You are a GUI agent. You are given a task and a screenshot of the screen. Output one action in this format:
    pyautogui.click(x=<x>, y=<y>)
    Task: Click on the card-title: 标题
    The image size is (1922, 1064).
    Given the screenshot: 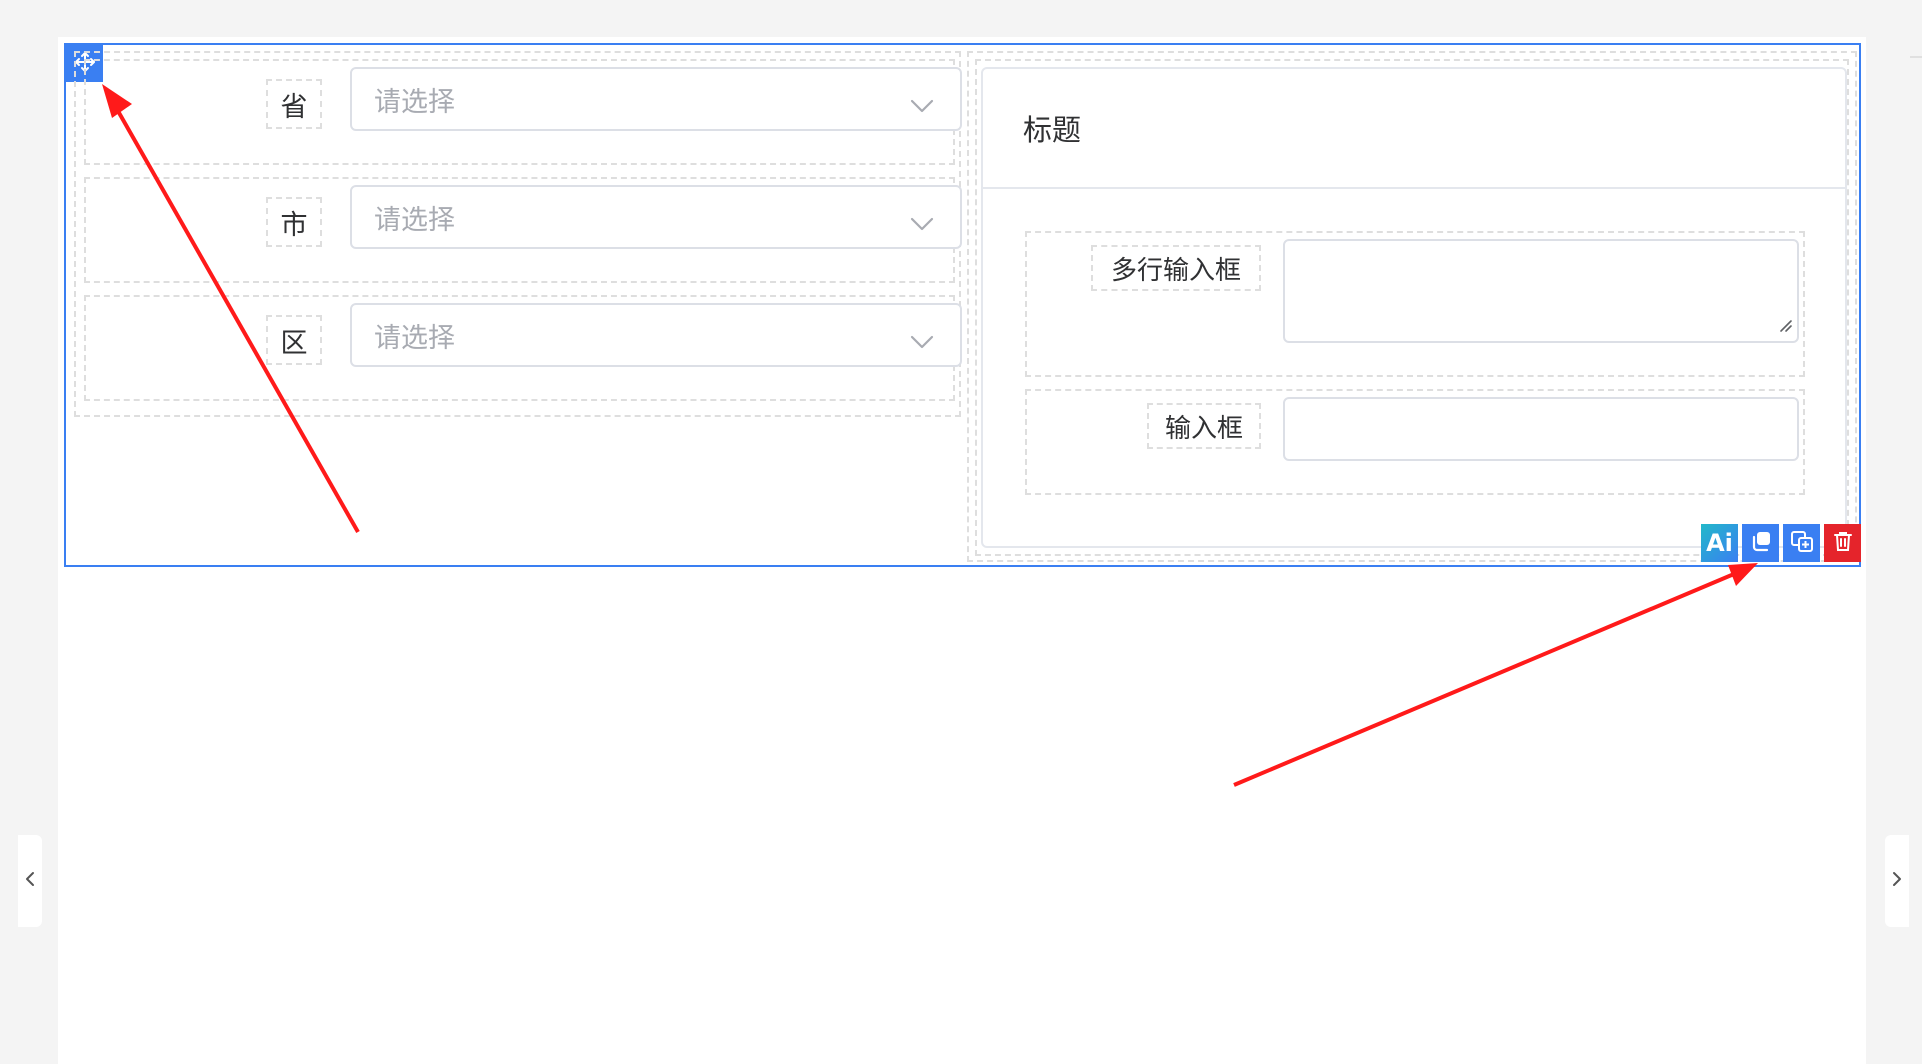 What is the action you would take?
    pyautogui.click(x=1414, y=129)
    